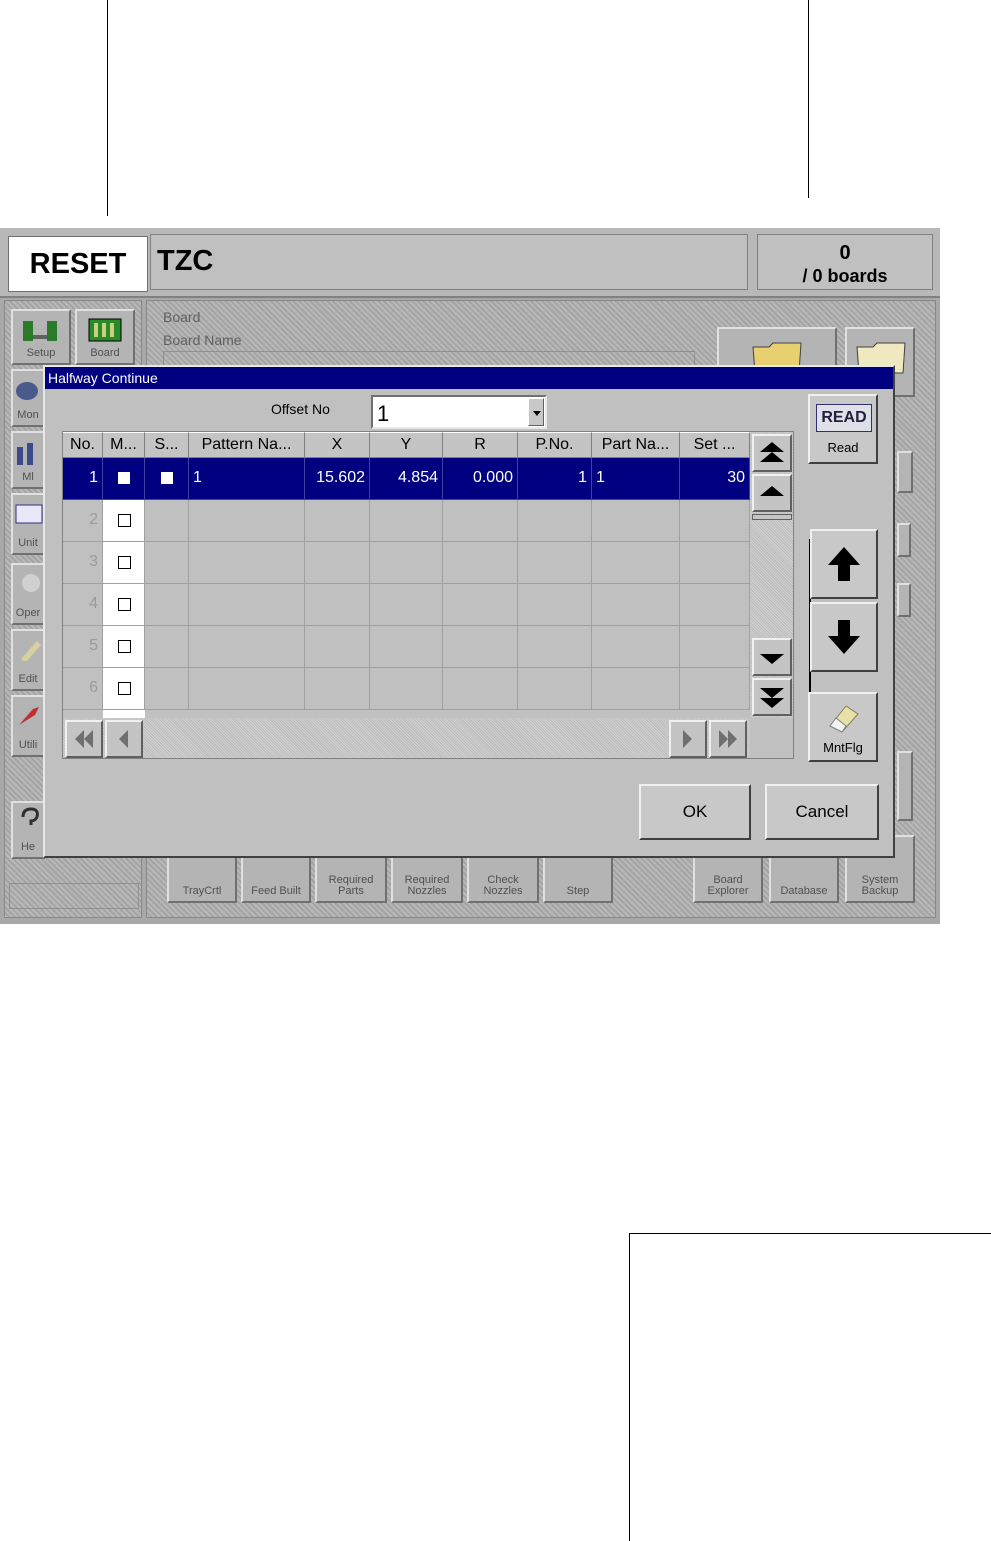 The width and height of the screenshot is (991, 1541). What do you see at coordinates (124, 739) in the screenshot?
I see `scroll-left-button` at bounding box center [124, 739].